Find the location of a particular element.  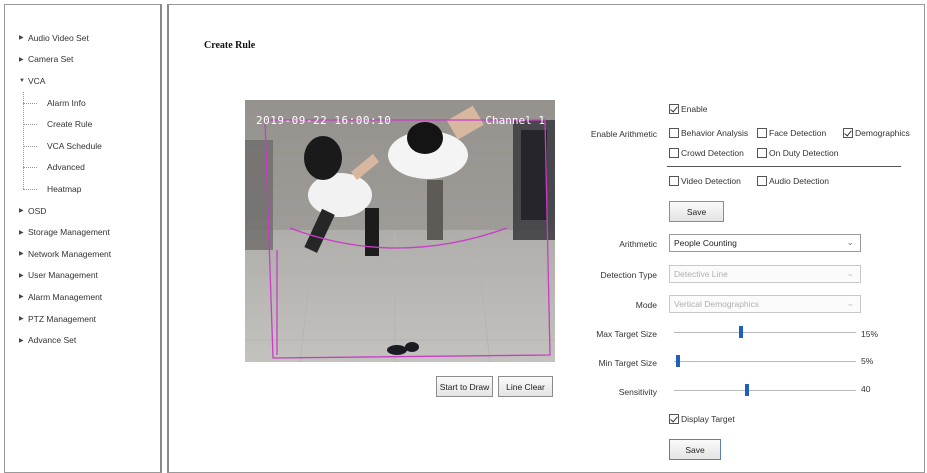

face-detection-checkbox: Face Detection is located at coordinates (791, 133).